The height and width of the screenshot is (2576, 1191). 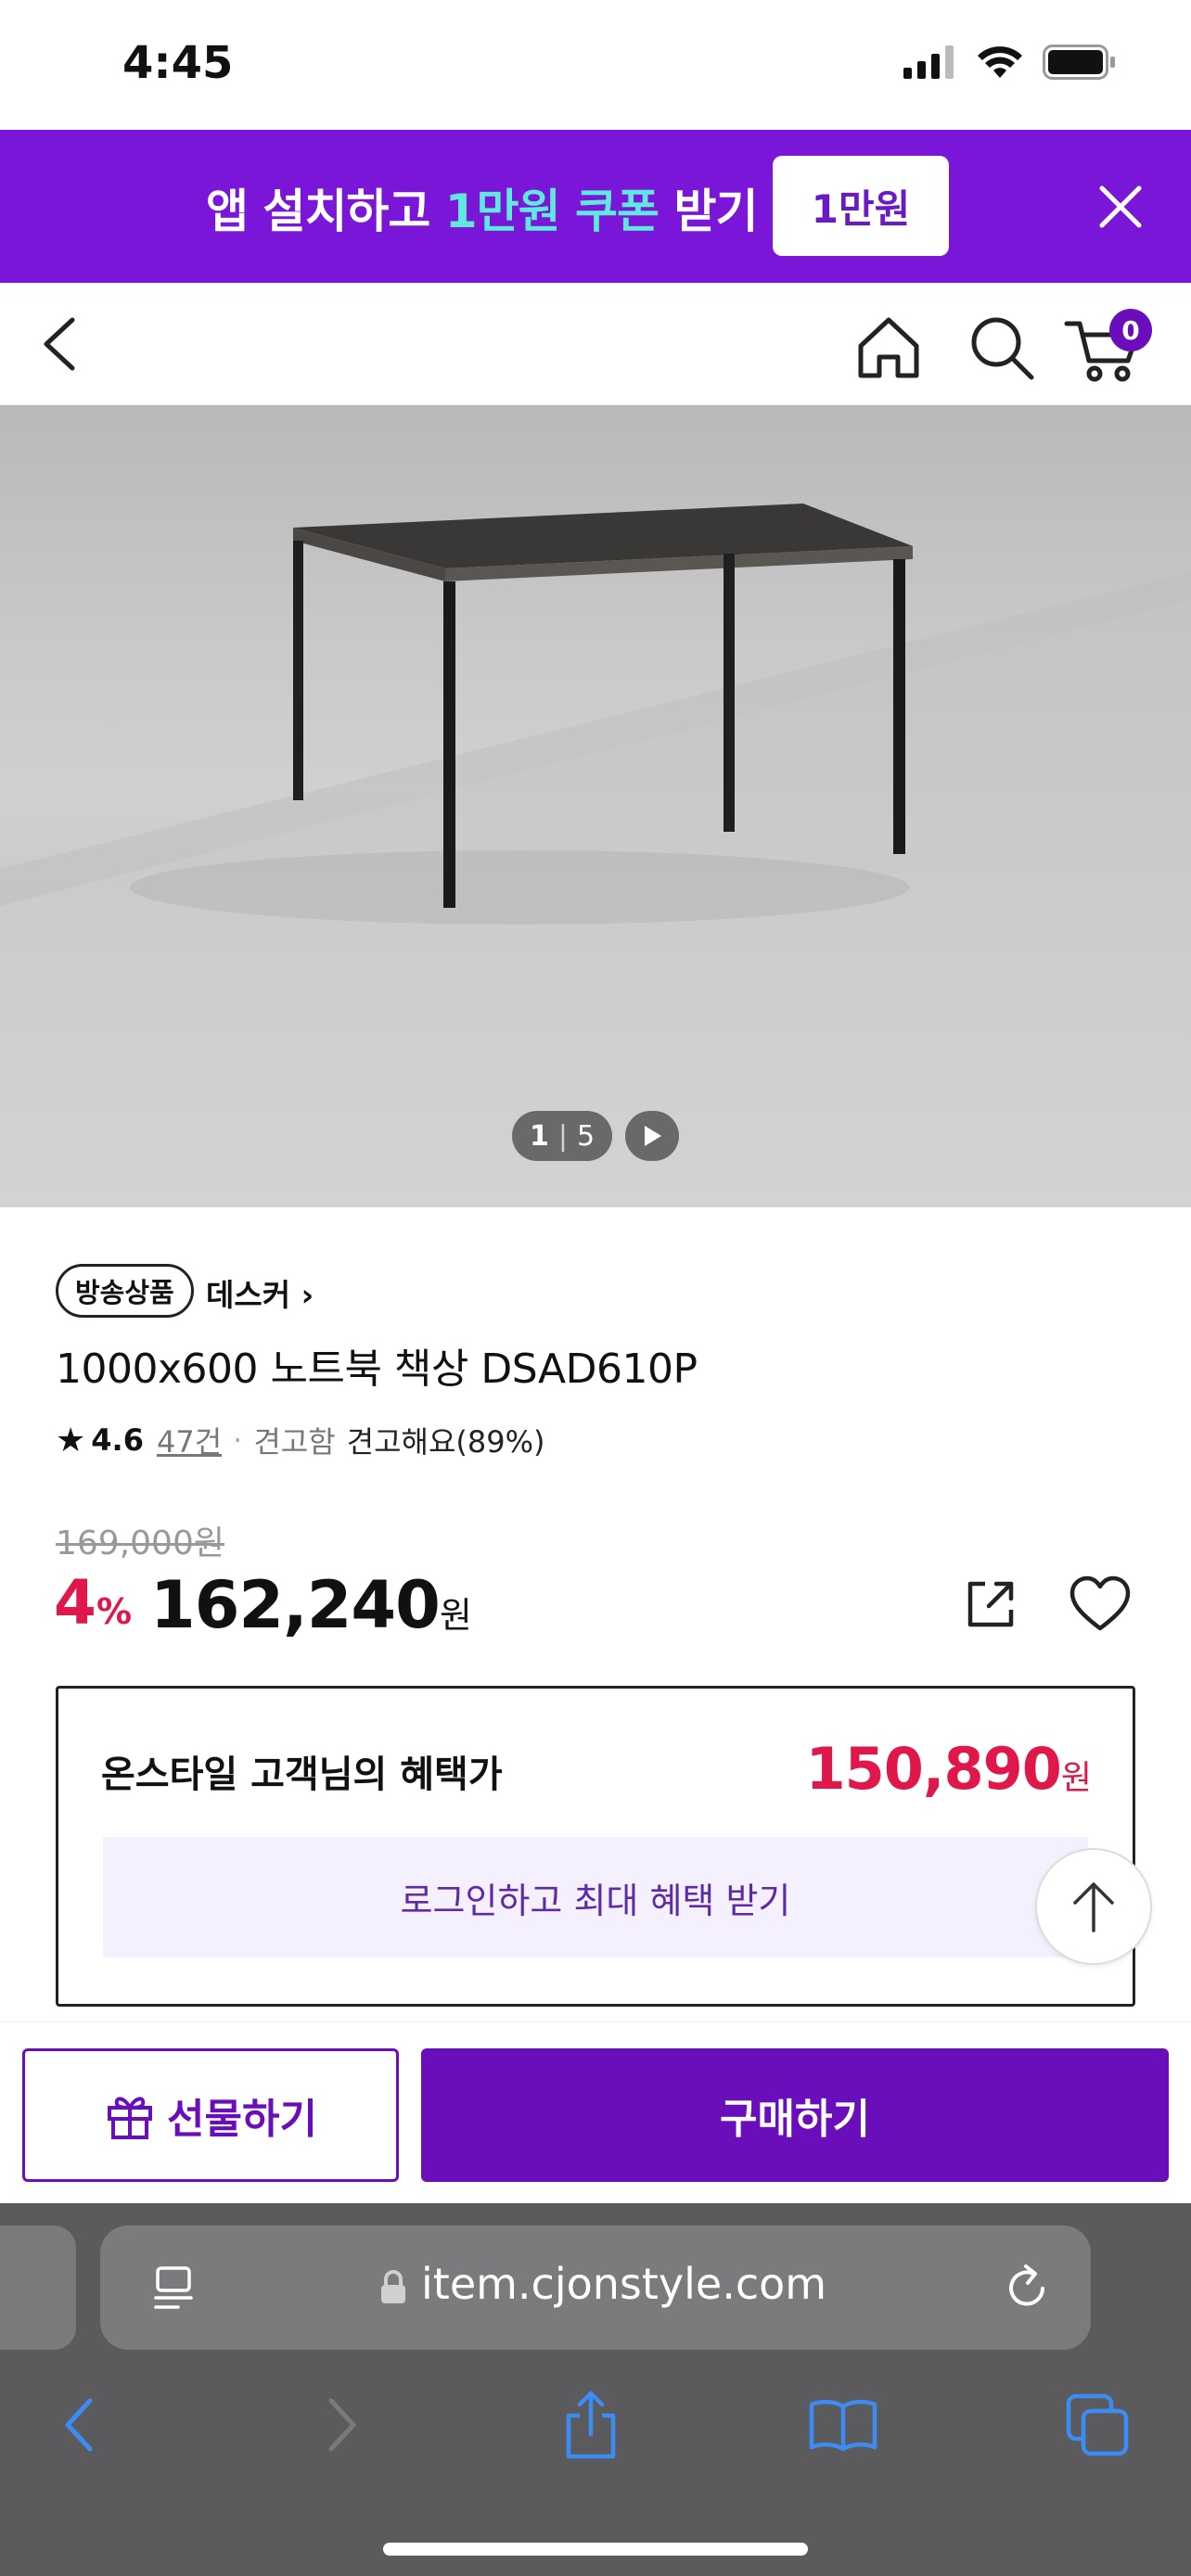 What do you see at coordinates (948, 1769) in the screenshot?
I see `benefit-price: 150,890원` at bounding box center [948, 1769].